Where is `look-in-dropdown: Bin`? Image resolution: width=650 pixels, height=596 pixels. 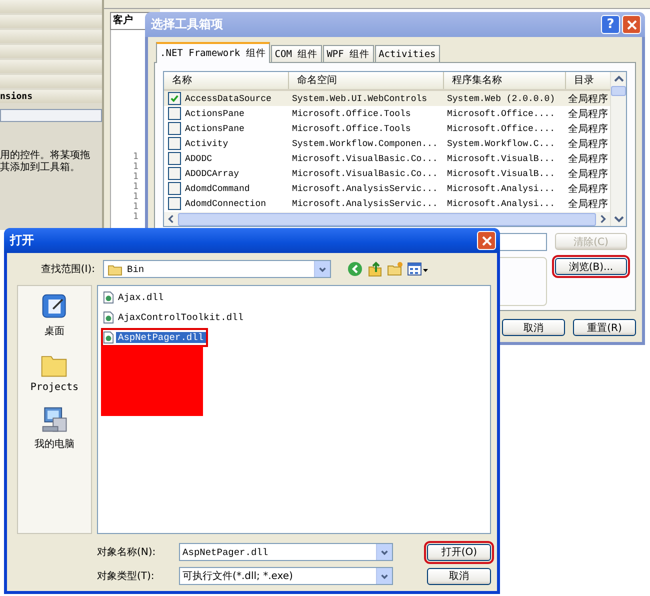 look-in-dropdown: Bin is located at coordinates (217, 269).